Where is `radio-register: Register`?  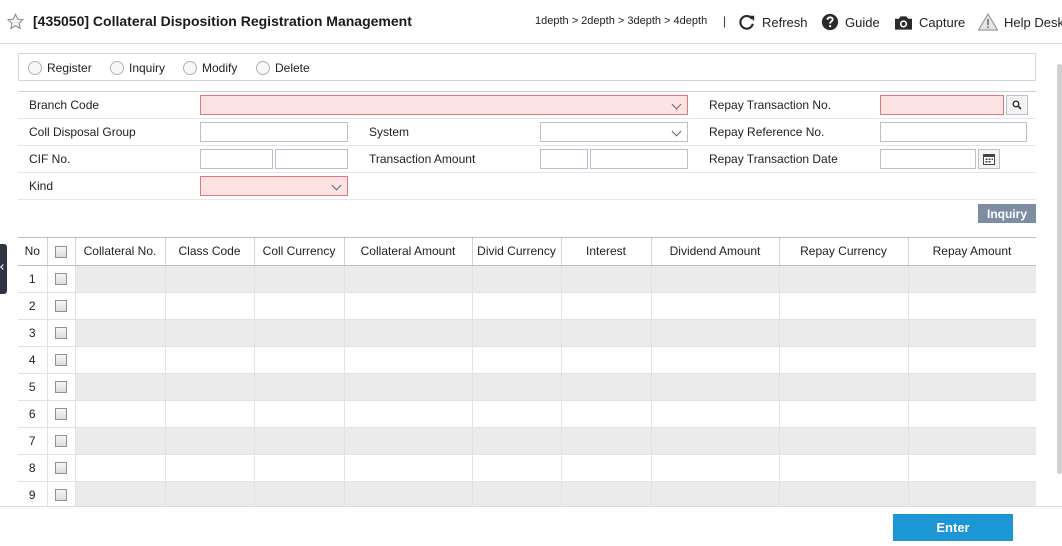
radio-register: Register is located at coordinates (60, 68).